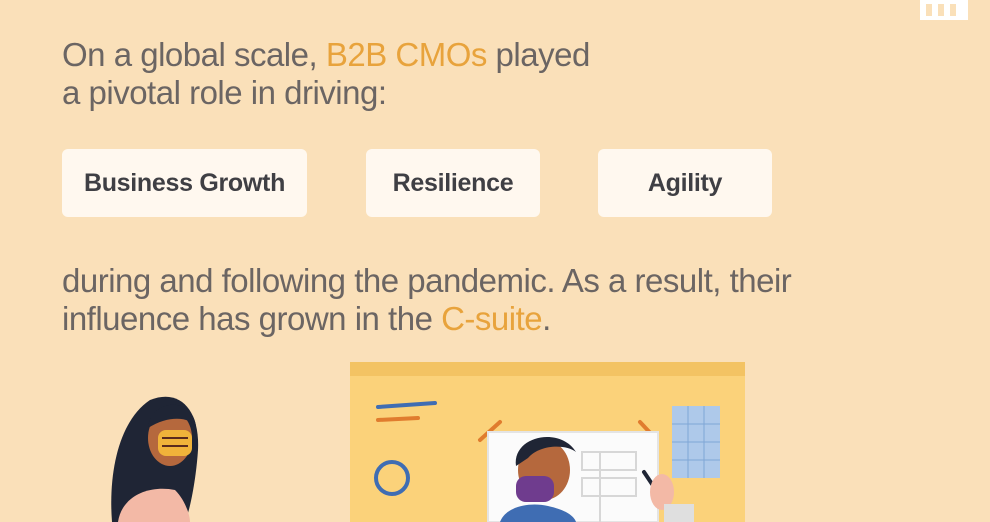 The image size is (990, 522). I want to click on grid-icon, so click(944, 10).